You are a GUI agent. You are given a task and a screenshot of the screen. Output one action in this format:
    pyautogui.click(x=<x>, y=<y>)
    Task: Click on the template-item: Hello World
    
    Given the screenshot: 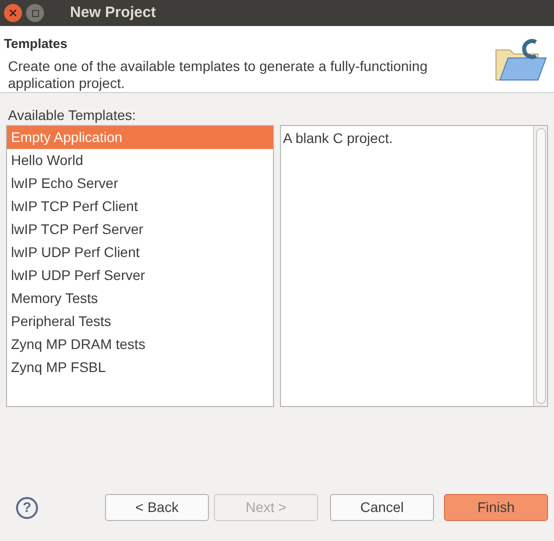 What is the action you would take?
    pyautogui.click(x=140, y=160)
    